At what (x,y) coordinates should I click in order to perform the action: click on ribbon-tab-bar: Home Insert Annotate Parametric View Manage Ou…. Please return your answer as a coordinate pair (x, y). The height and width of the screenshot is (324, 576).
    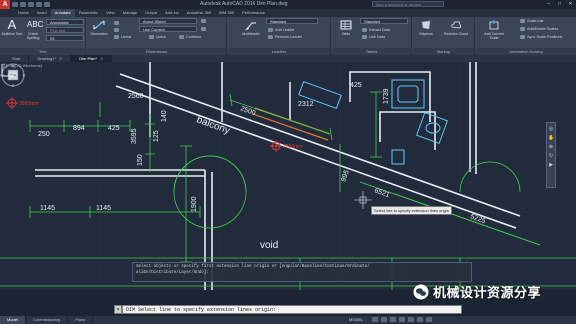
    Looking at the image, I should click on (288, 13).